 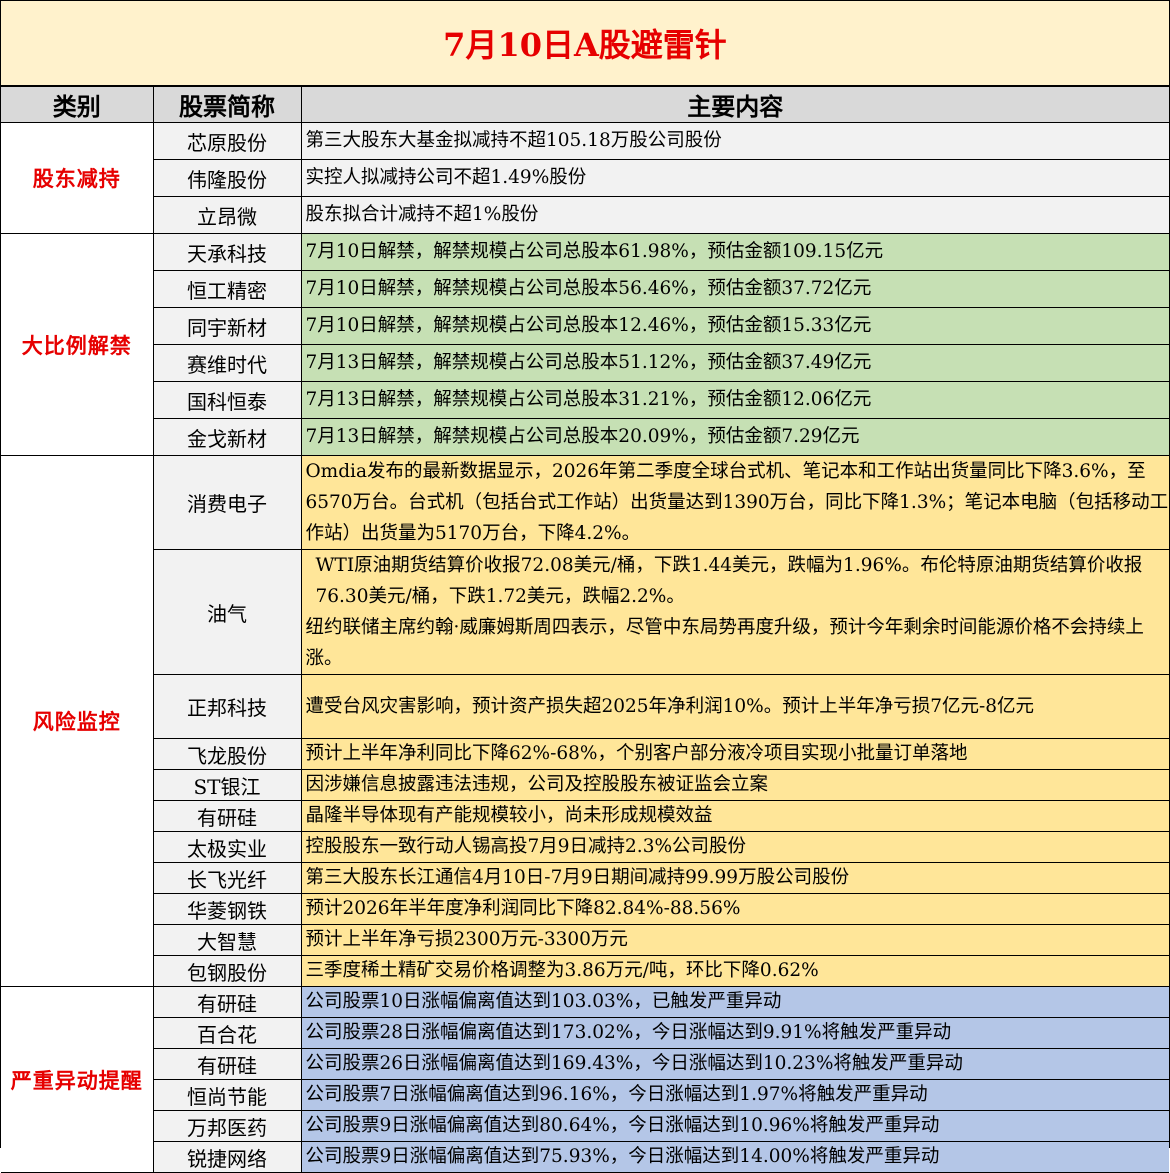 What do you see at coordinates (734, 326) in the screenshot?
I see `content-cell: 7月10日解禁，解禁规模占公司总股本12.46%，预估金额15.33亿元` at bounding box center [734, 326].